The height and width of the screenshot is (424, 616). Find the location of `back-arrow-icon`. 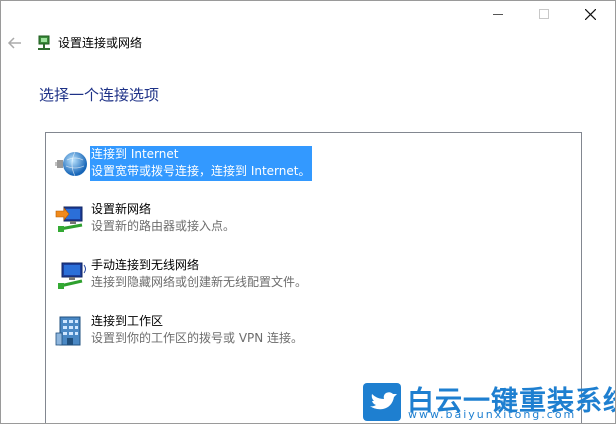

back-arrow-icon is located at coordinates (14, 43).